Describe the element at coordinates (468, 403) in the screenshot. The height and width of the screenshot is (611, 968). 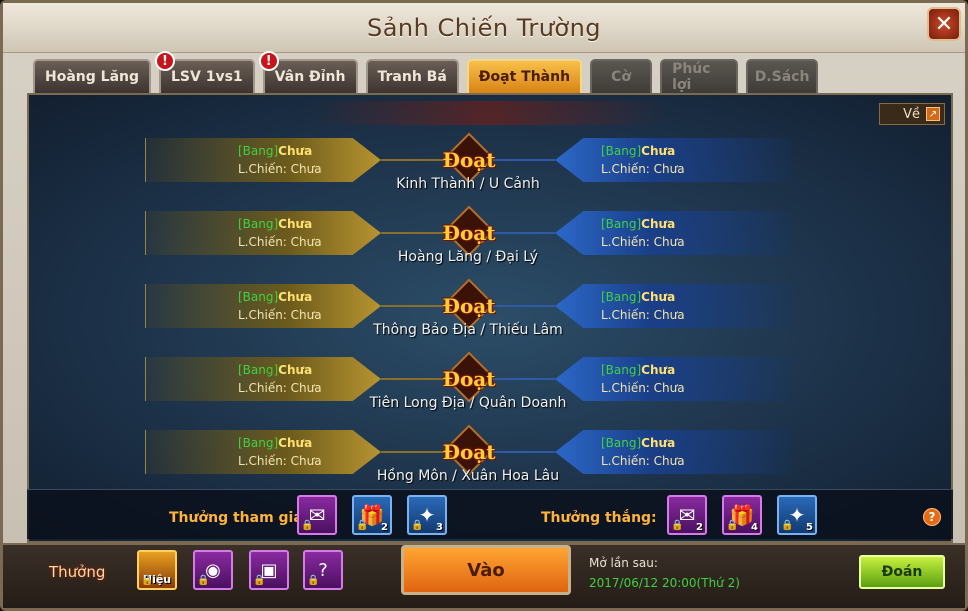
I see `match-title: Tiên Long Địa / Quân Doanh` at that location.